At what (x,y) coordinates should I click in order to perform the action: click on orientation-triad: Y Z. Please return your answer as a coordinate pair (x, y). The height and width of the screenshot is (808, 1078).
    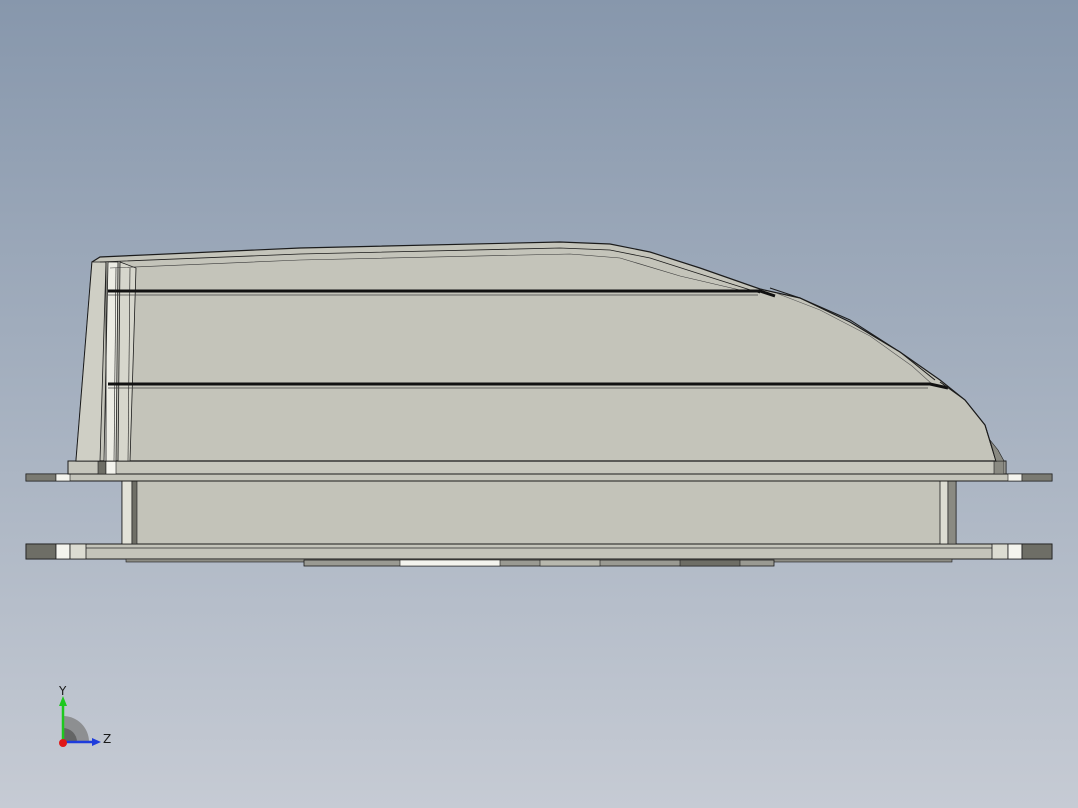
    Looking at the image, I should click on (85, 721).